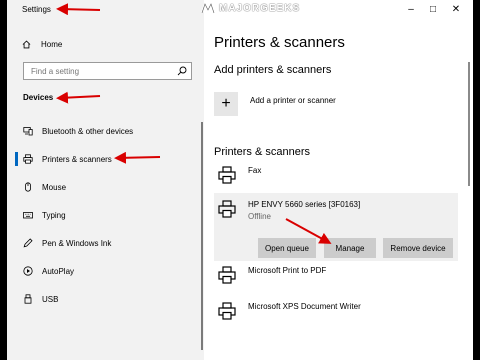 The height and width of the screenshot is (360, 480). Describe the element at coordinates (28, 243) in the screenshot. I see `pen-icon` at that location.